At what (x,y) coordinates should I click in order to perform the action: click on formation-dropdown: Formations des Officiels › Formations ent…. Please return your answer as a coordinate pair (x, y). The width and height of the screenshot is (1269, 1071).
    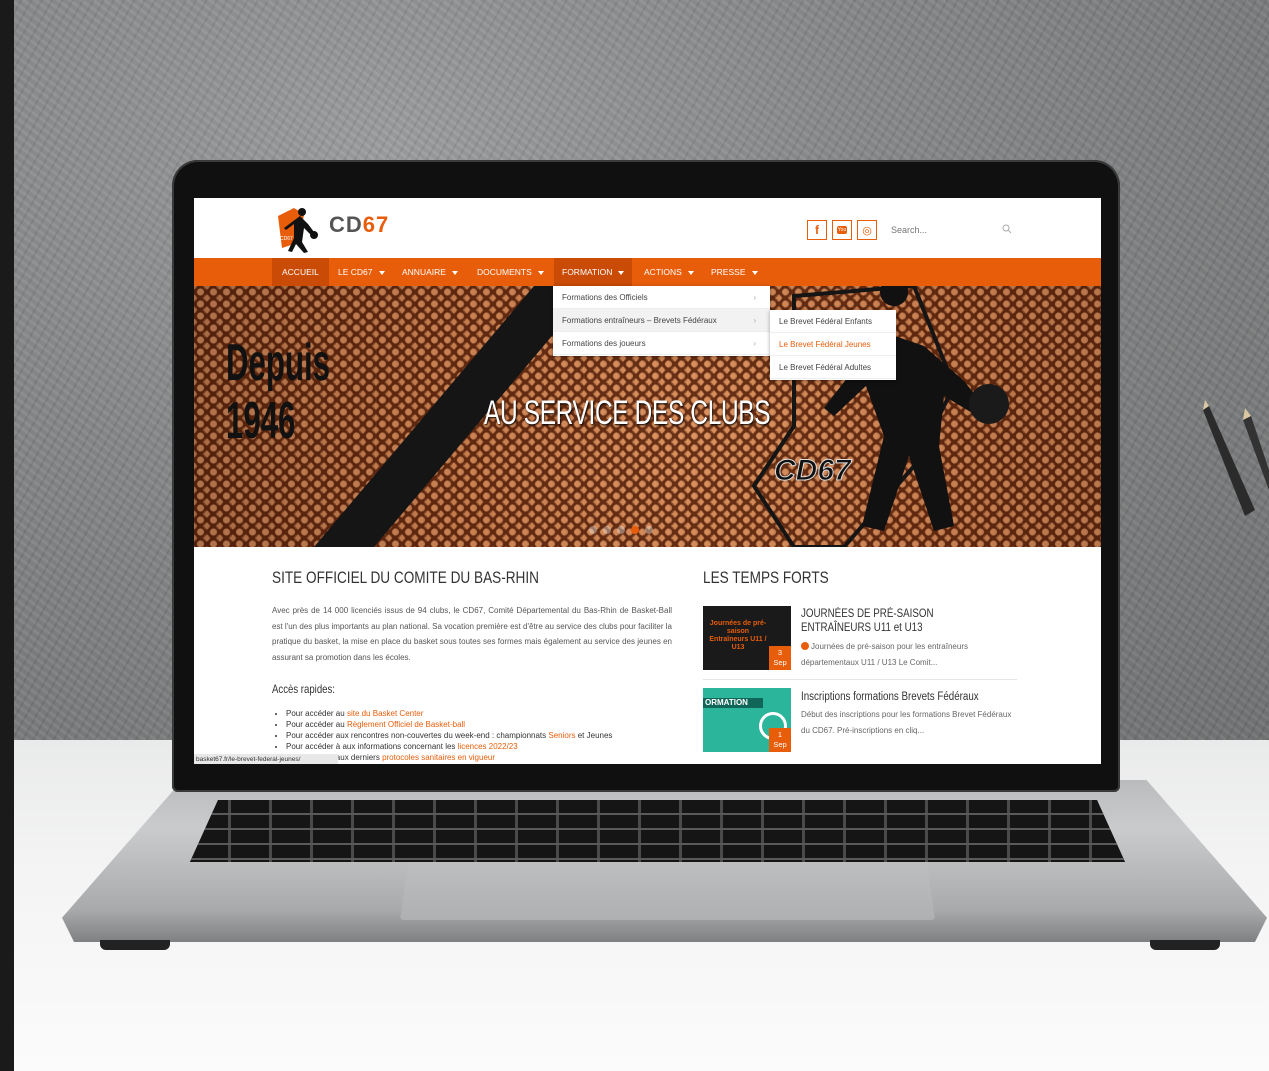
    Looking at the image, I should click on (661, 321).